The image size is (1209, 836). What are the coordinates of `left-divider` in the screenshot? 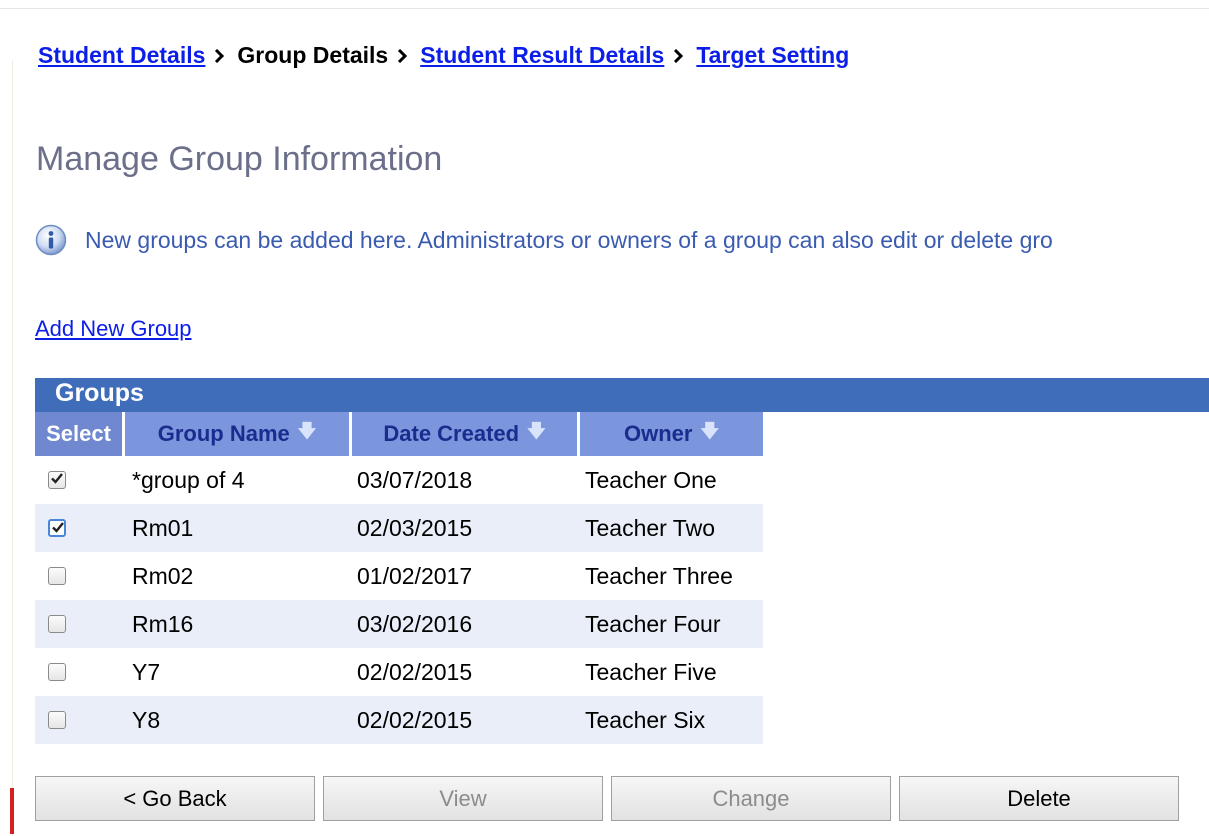 It's located at (12, 448).